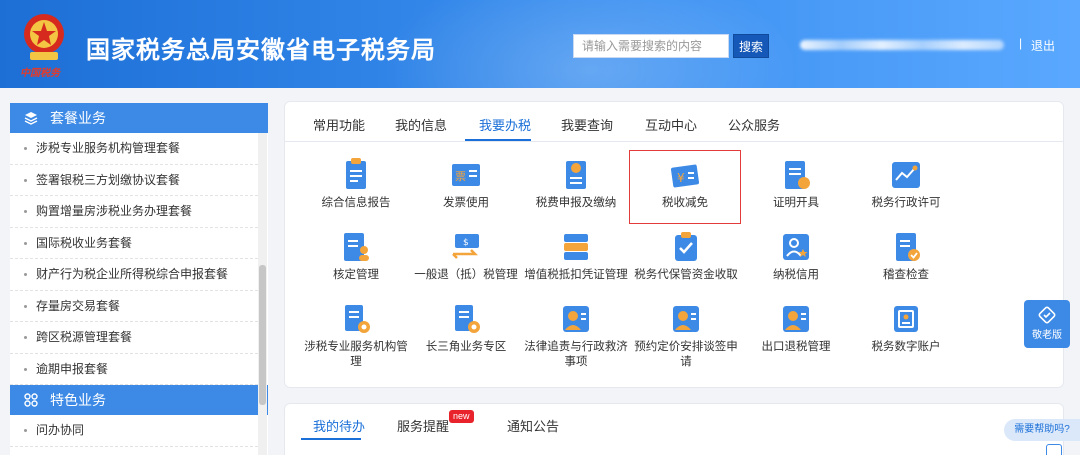  I want to click on refund-icon: $, so click(465, 246).